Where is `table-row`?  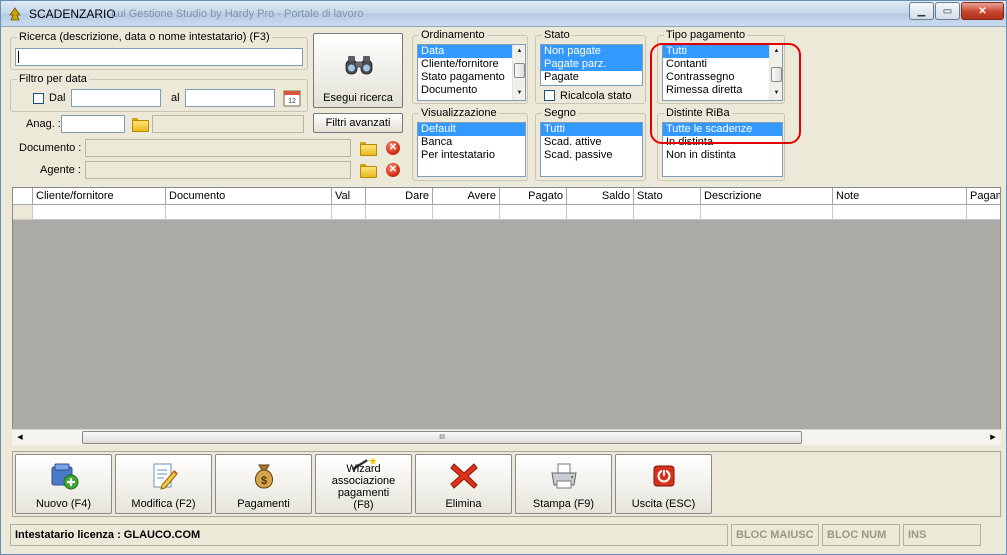
table-row is located at coordinates (506, 212).